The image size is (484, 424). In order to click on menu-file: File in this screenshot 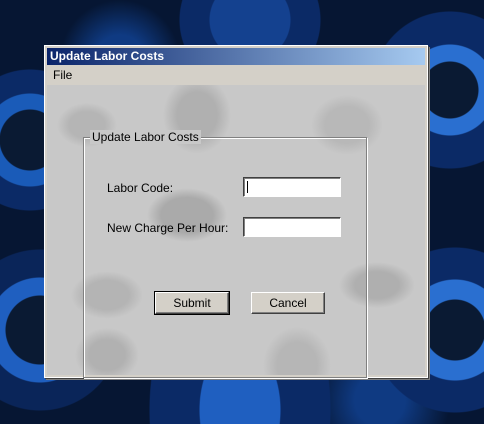, I will do `click(62, 75)`.